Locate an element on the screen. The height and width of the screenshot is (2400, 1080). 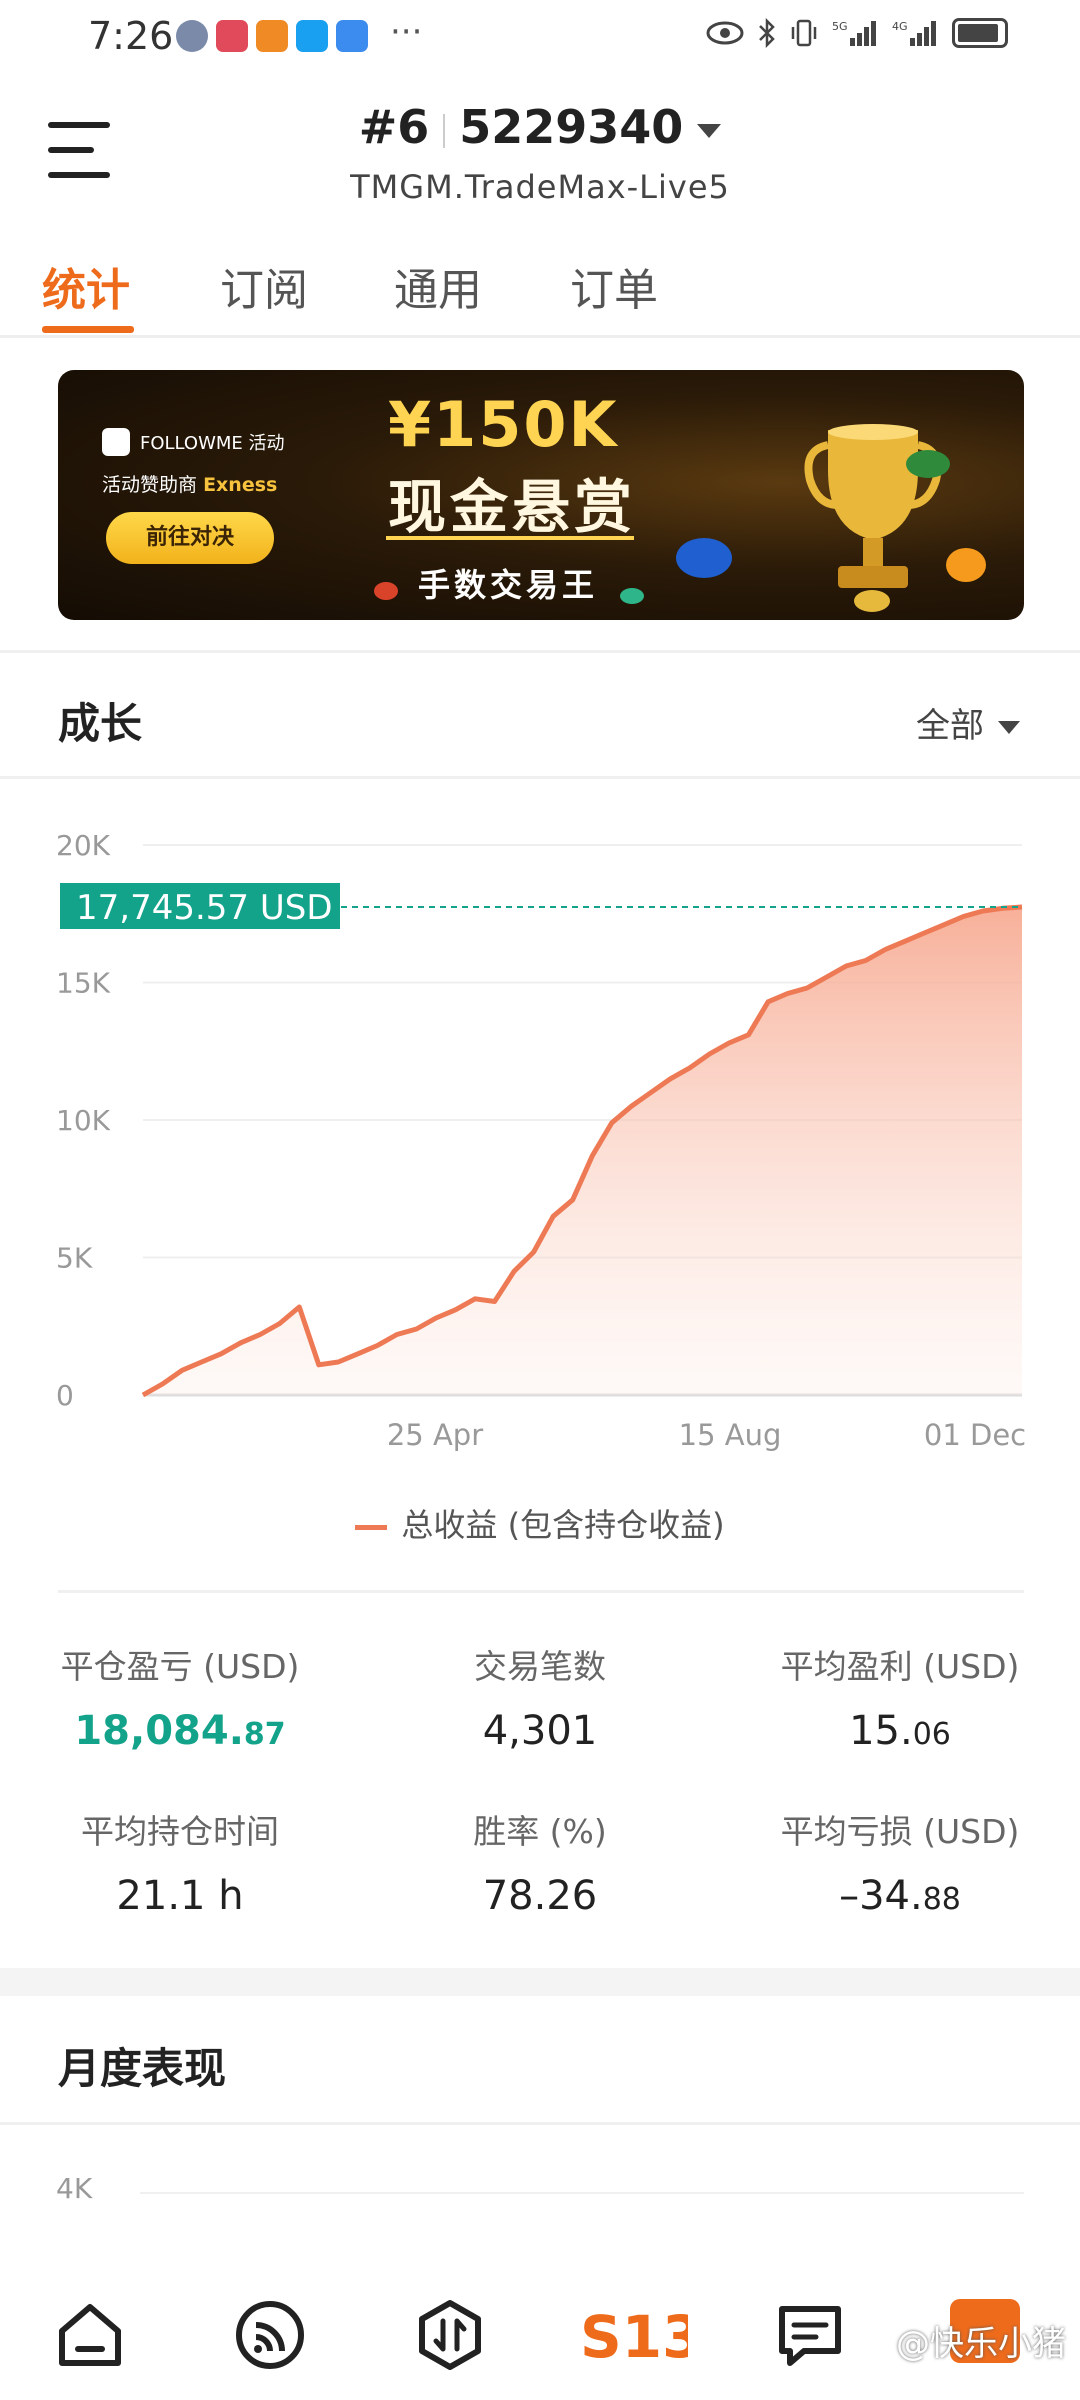
nav-s13-icon: S13 is located at coordinates (640, 2335).